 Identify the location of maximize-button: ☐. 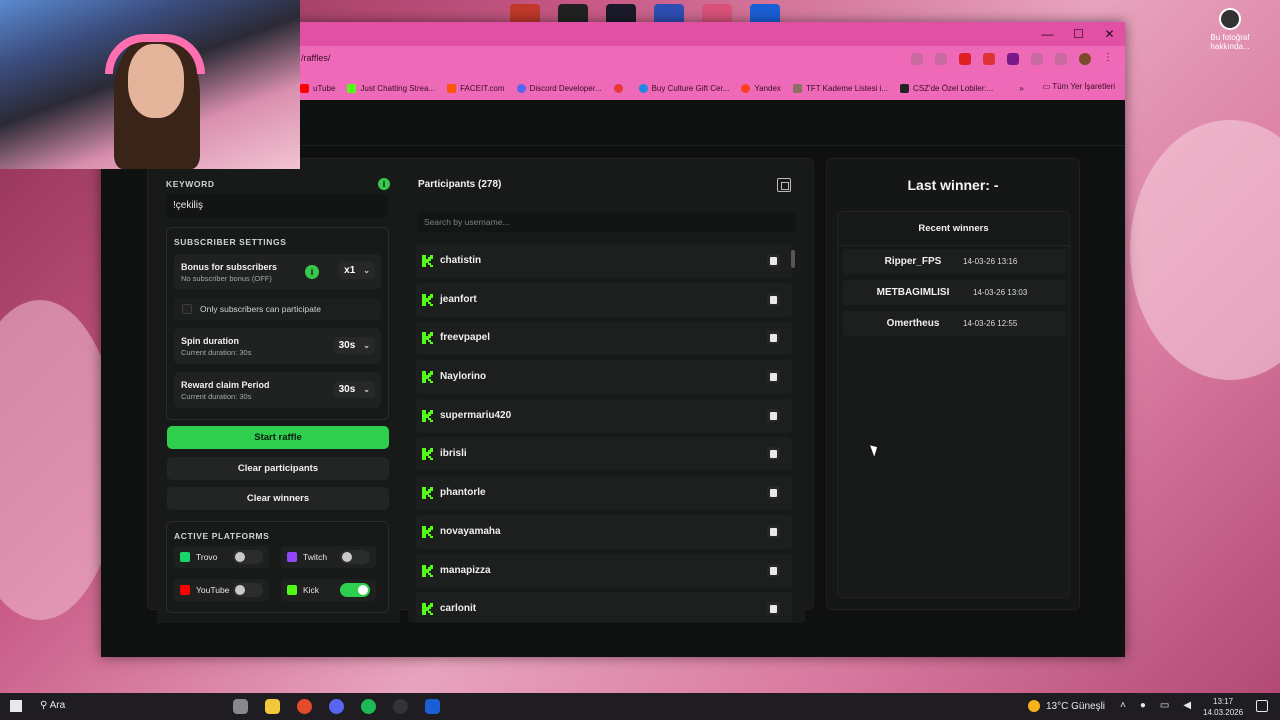
(1078, 34).